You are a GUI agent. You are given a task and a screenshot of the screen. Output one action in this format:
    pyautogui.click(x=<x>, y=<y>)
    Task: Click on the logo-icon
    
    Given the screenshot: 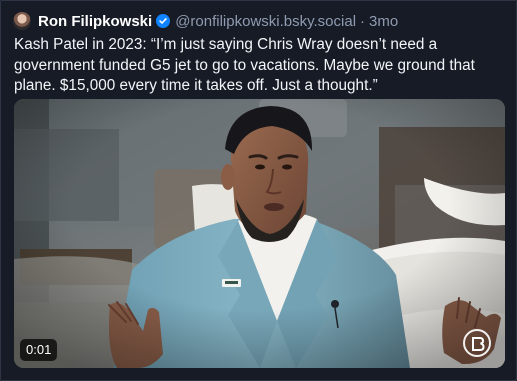 What is the action you would take?
    pyautogui.click(x=477, y=343)
    